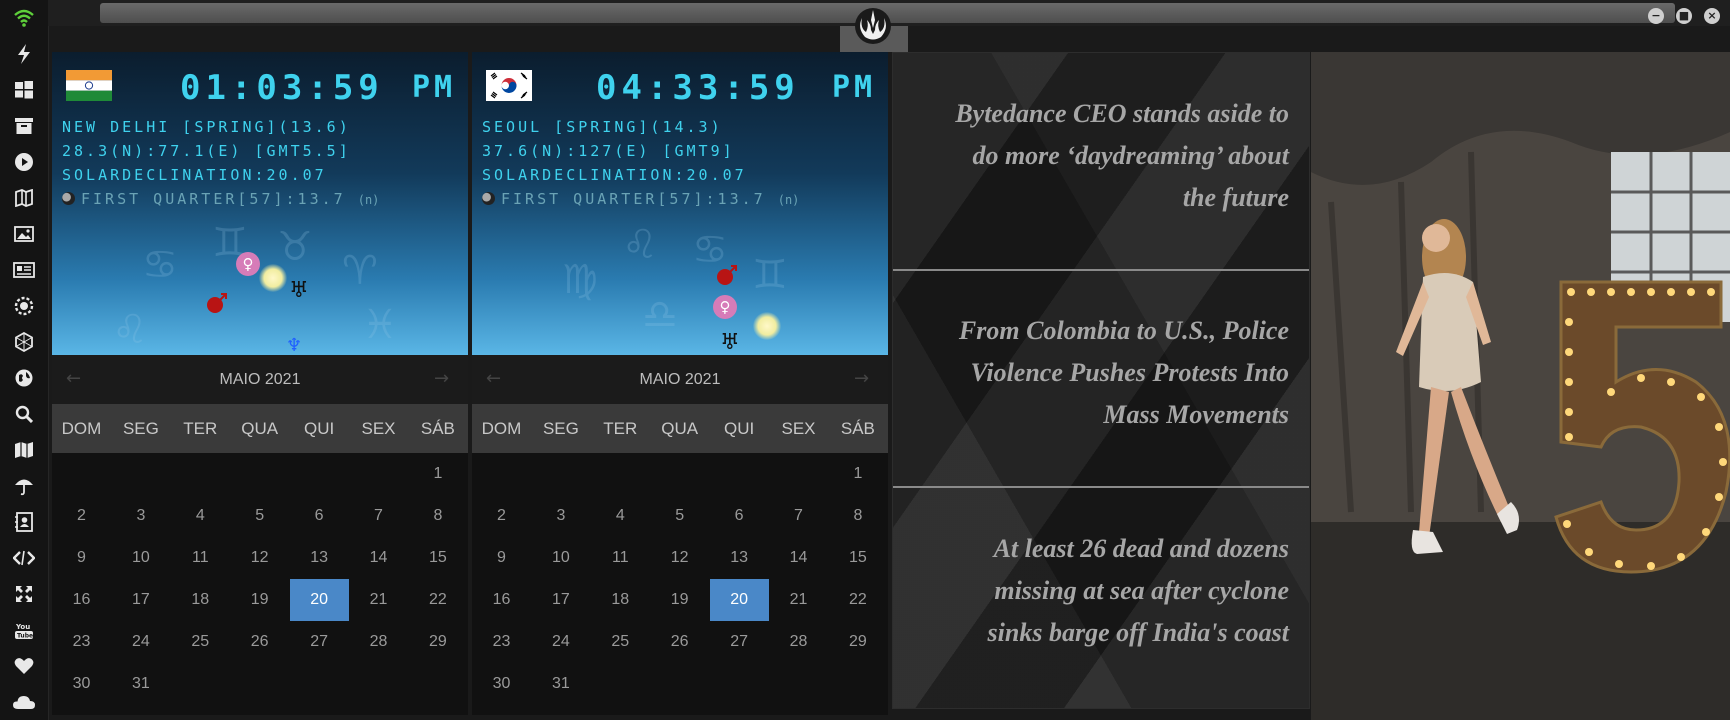 The height and width of the screenshot is (720, 1730). Describe the element at coordinates (873, 26) in the screenshot. I see `rebel-alliance-icon` at that location.